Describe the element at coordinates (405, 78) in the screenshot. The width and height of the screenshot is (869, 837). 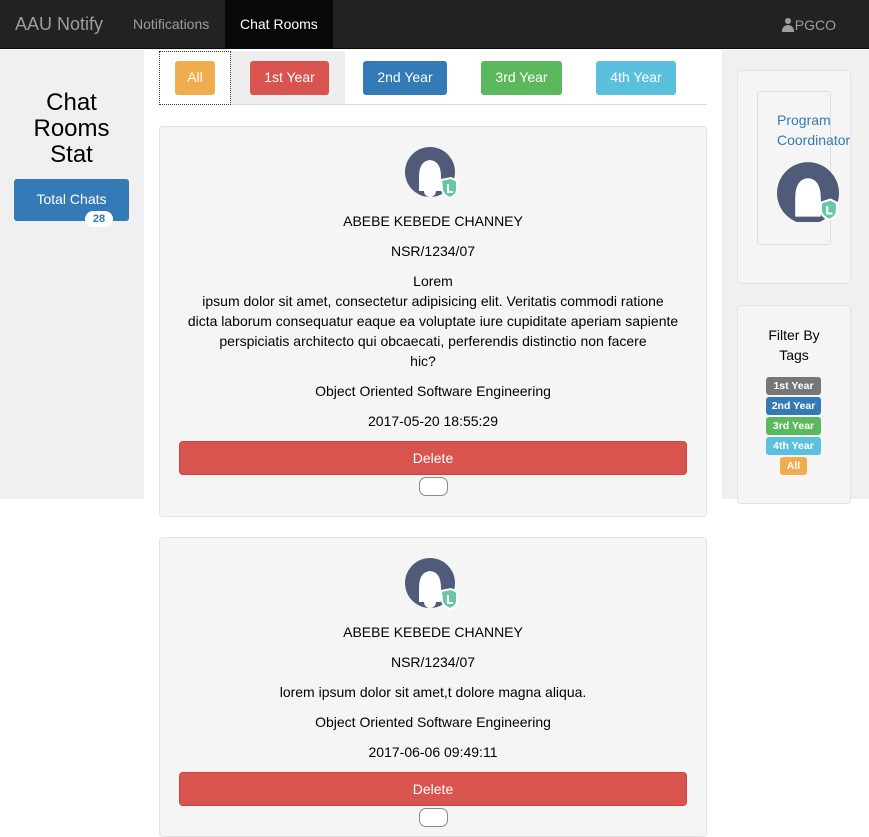
I see `tab-2nd-year: 2nd Year` at that location.